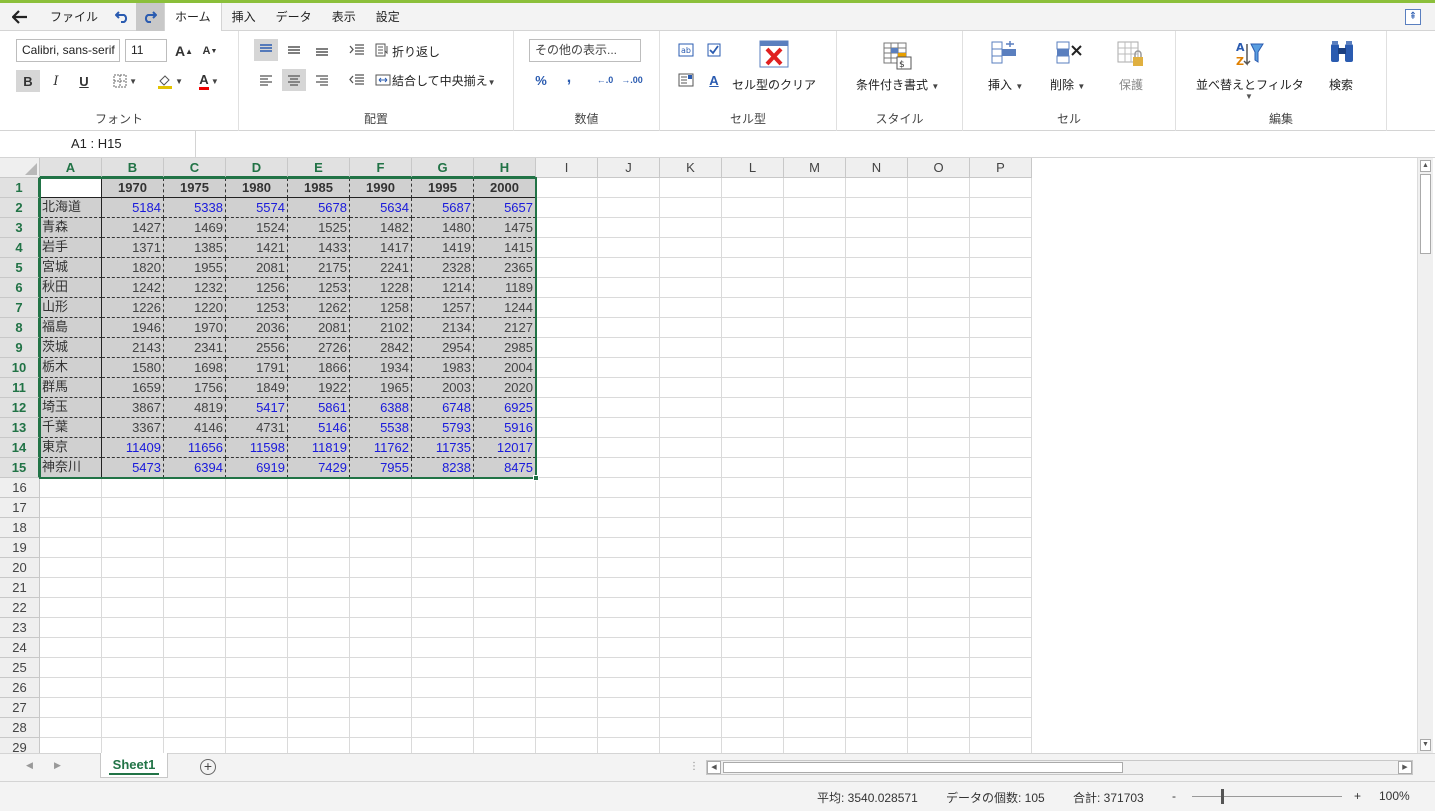 The height and width of the screenshot is (811, 1435). Describe the element at coordinates (195, 168) in the screenshot. I see `column-header: C` at that location.